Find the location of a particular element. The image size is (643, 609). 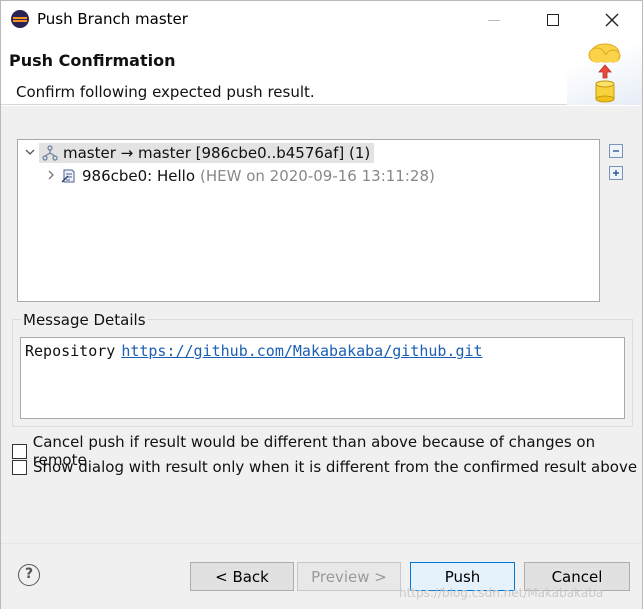

back-button: < Back is located at coordinates (242, 576).